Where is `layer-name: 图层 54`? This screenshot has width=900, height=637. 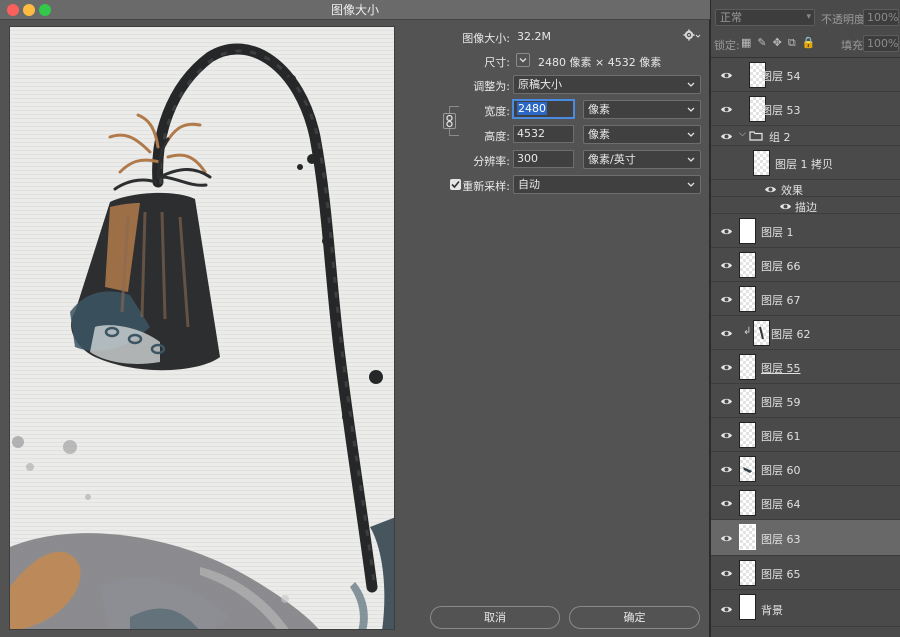 layer-name: 图层 54 is located at coordinates (781, 76).